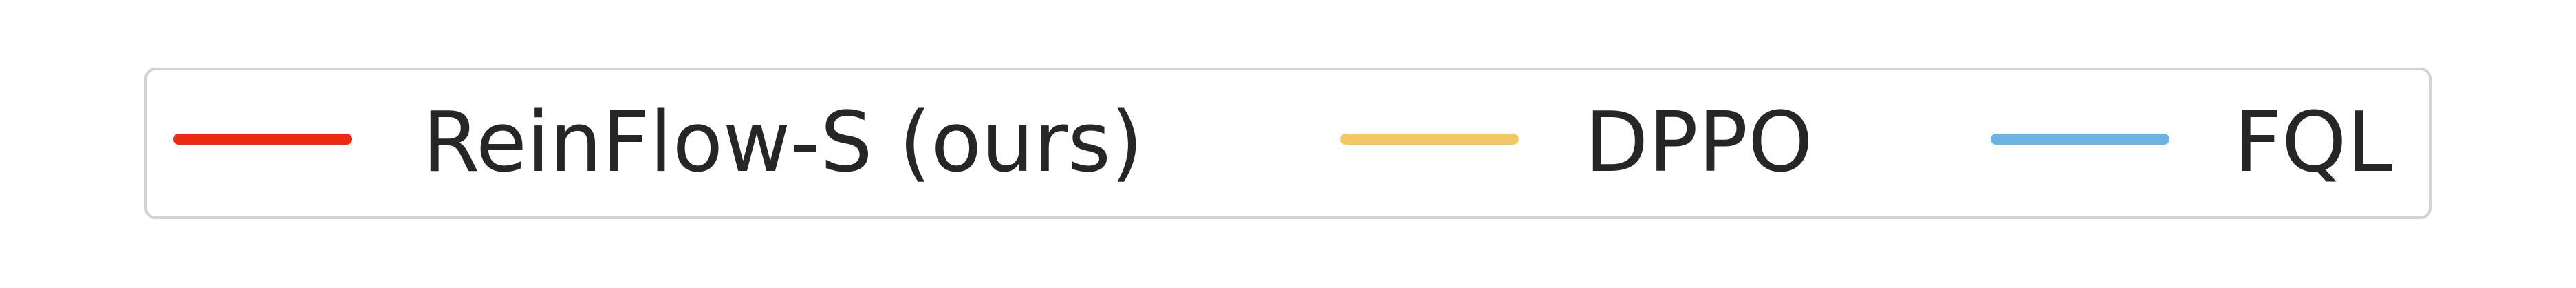 Image resolution: width=2576 pixels, height=288 pixels. What do you see at coordinates (1429, 139) in the screenshot?
I see `legend-swatch-dppo` at bounding box center [1429, 139].